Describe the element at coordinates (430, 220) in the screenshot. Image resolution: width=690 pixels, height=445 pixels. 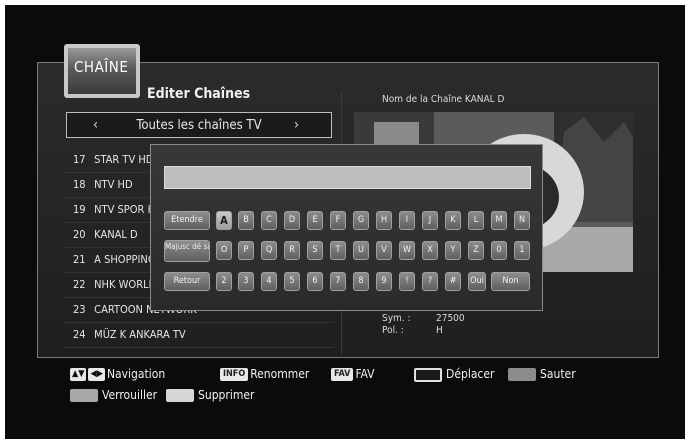
I see `key-j: J` at that location.